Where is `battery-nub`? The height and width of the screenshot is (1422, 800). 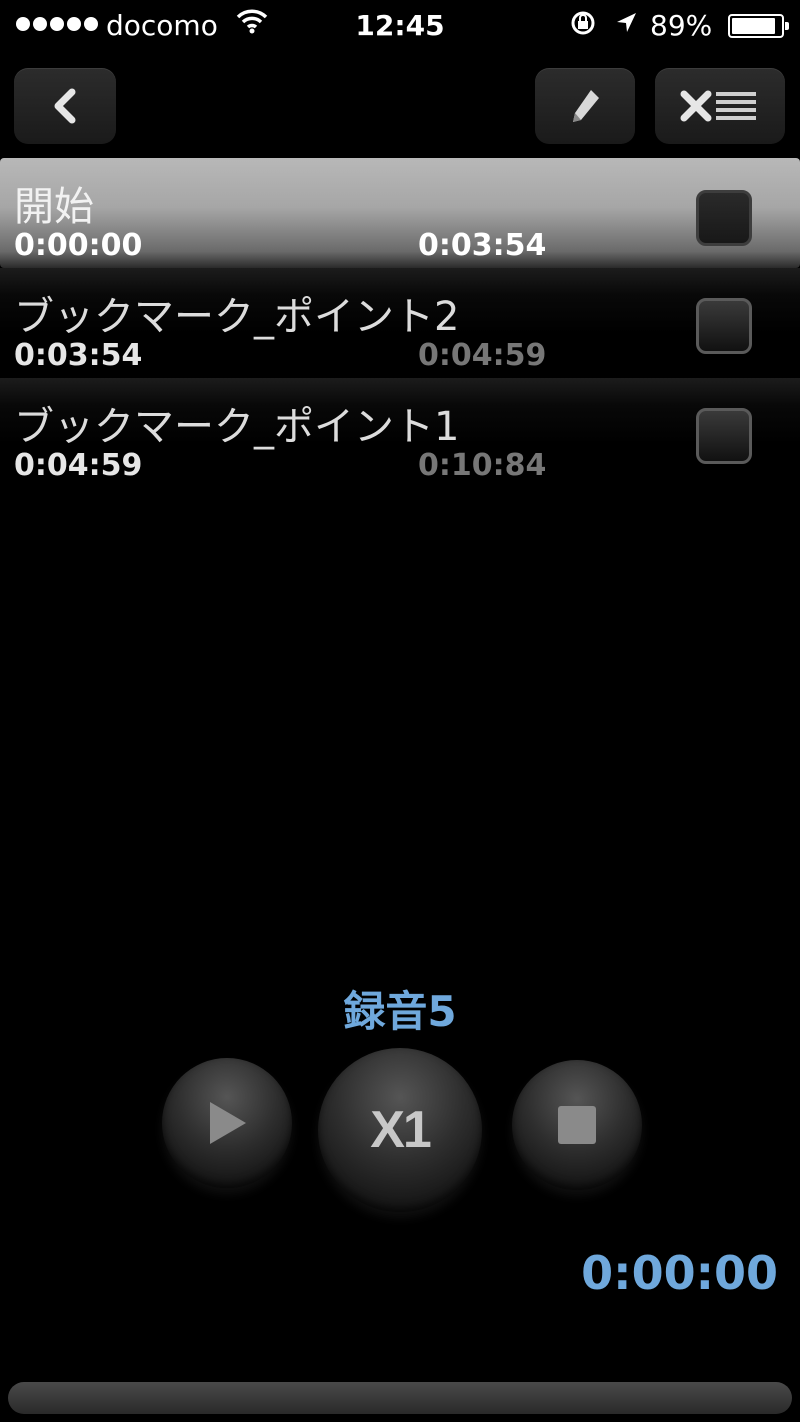
battery-nub is located at coordinates (787, 26).